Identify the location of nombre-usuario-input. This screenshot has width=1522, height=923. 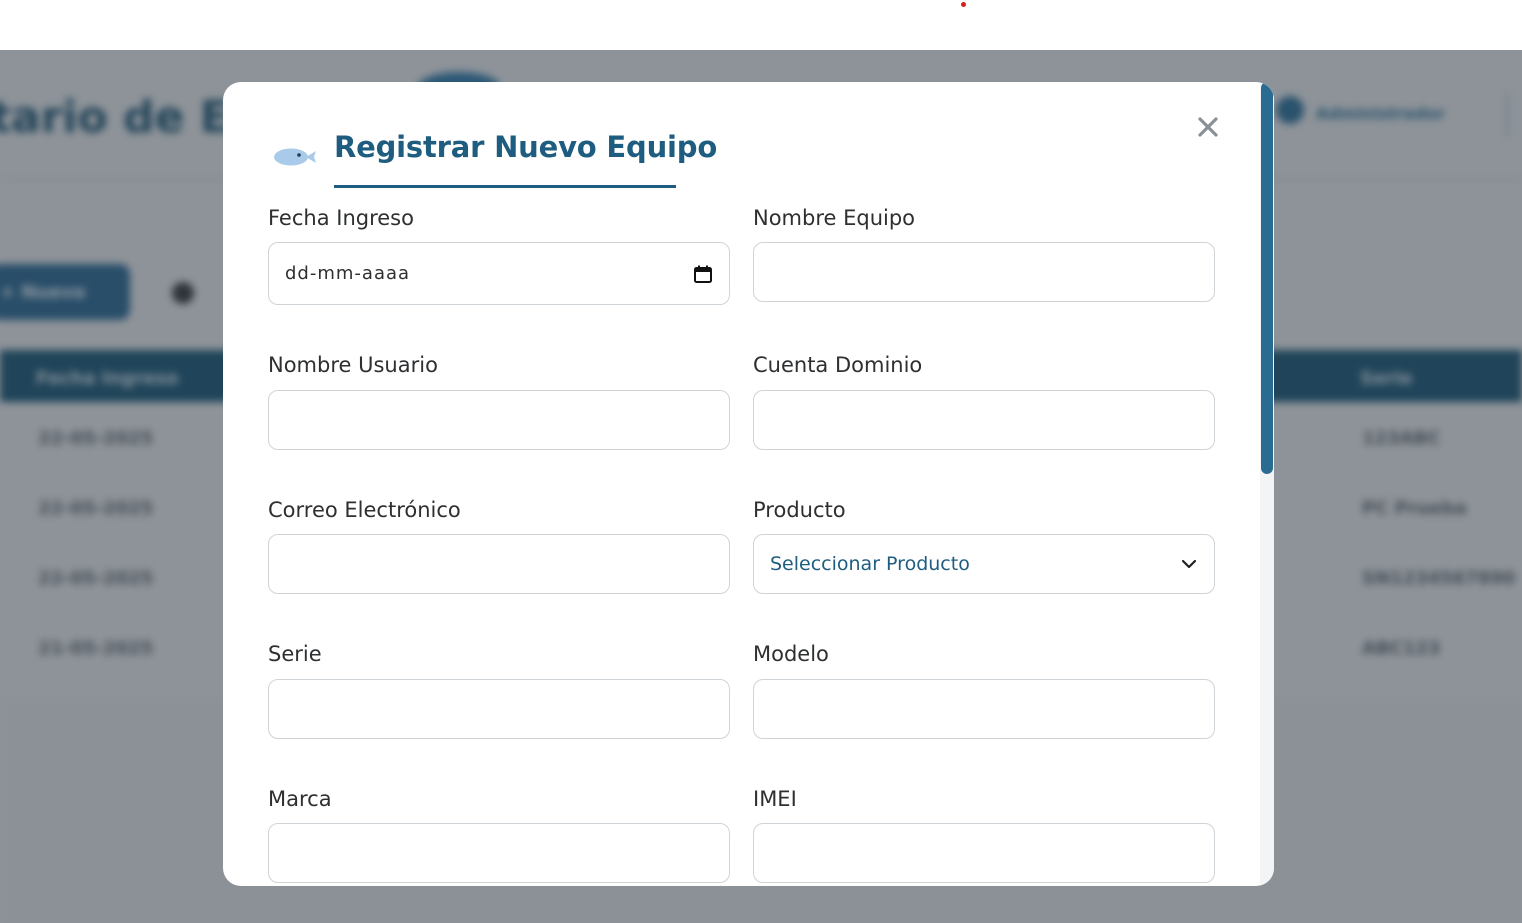
(499, 420).